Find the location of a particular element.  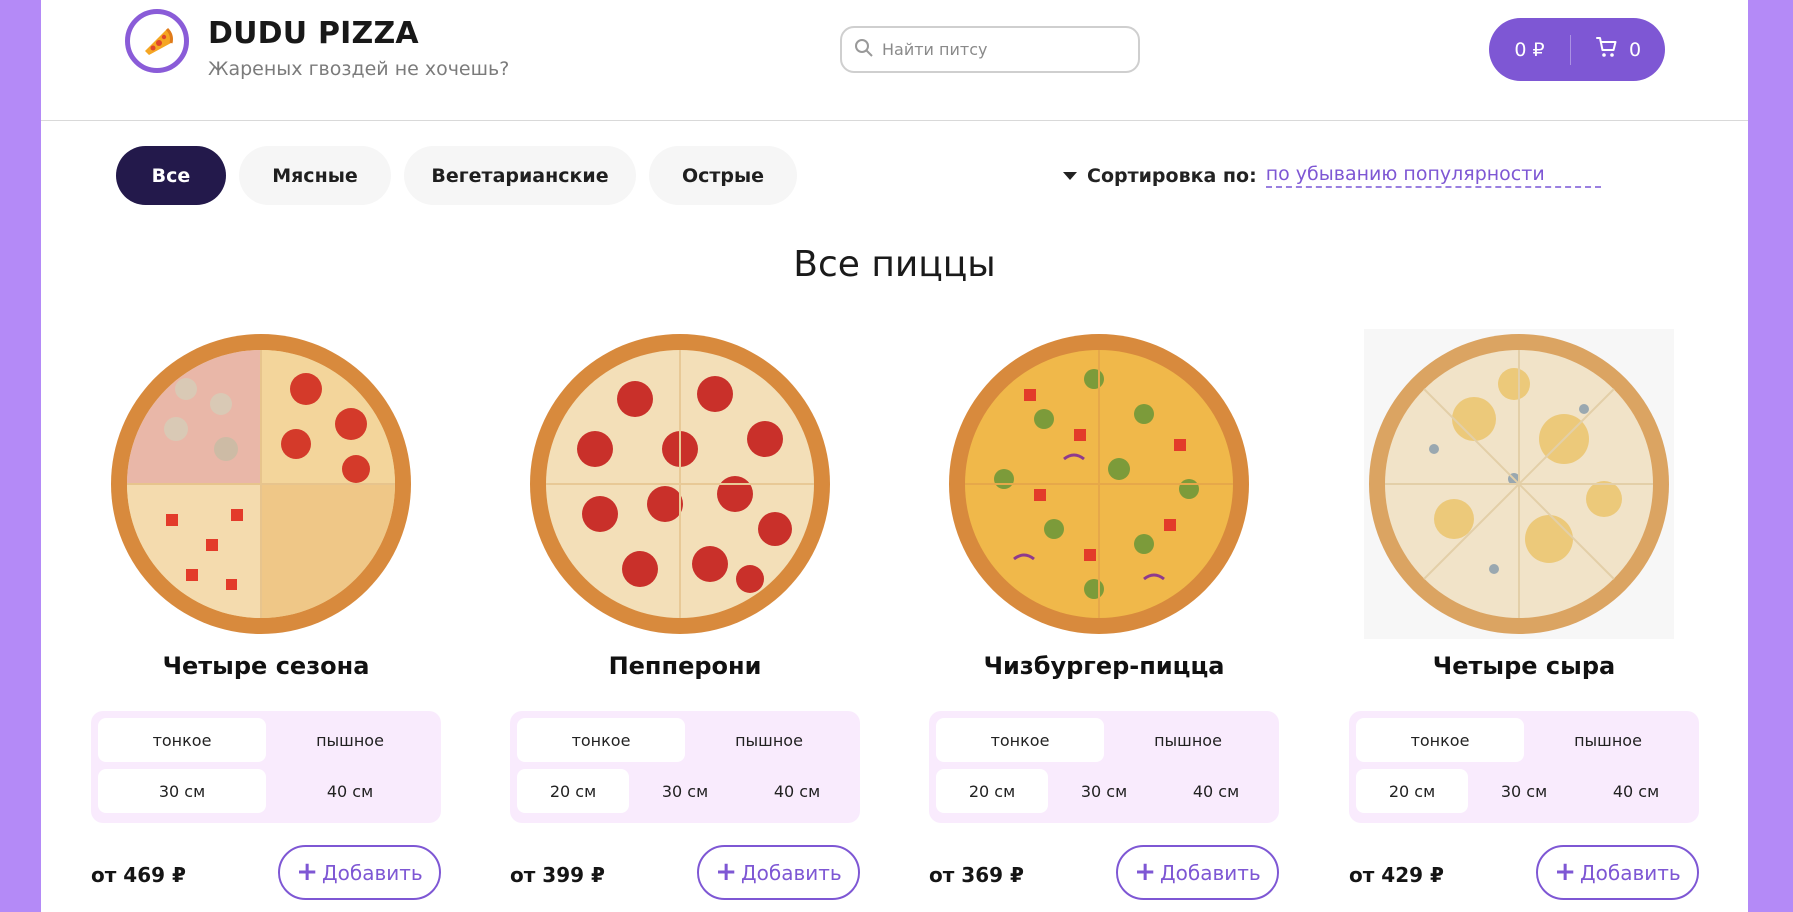

sort-value: по убыванию популярности is located at coordinates (1433, 175).